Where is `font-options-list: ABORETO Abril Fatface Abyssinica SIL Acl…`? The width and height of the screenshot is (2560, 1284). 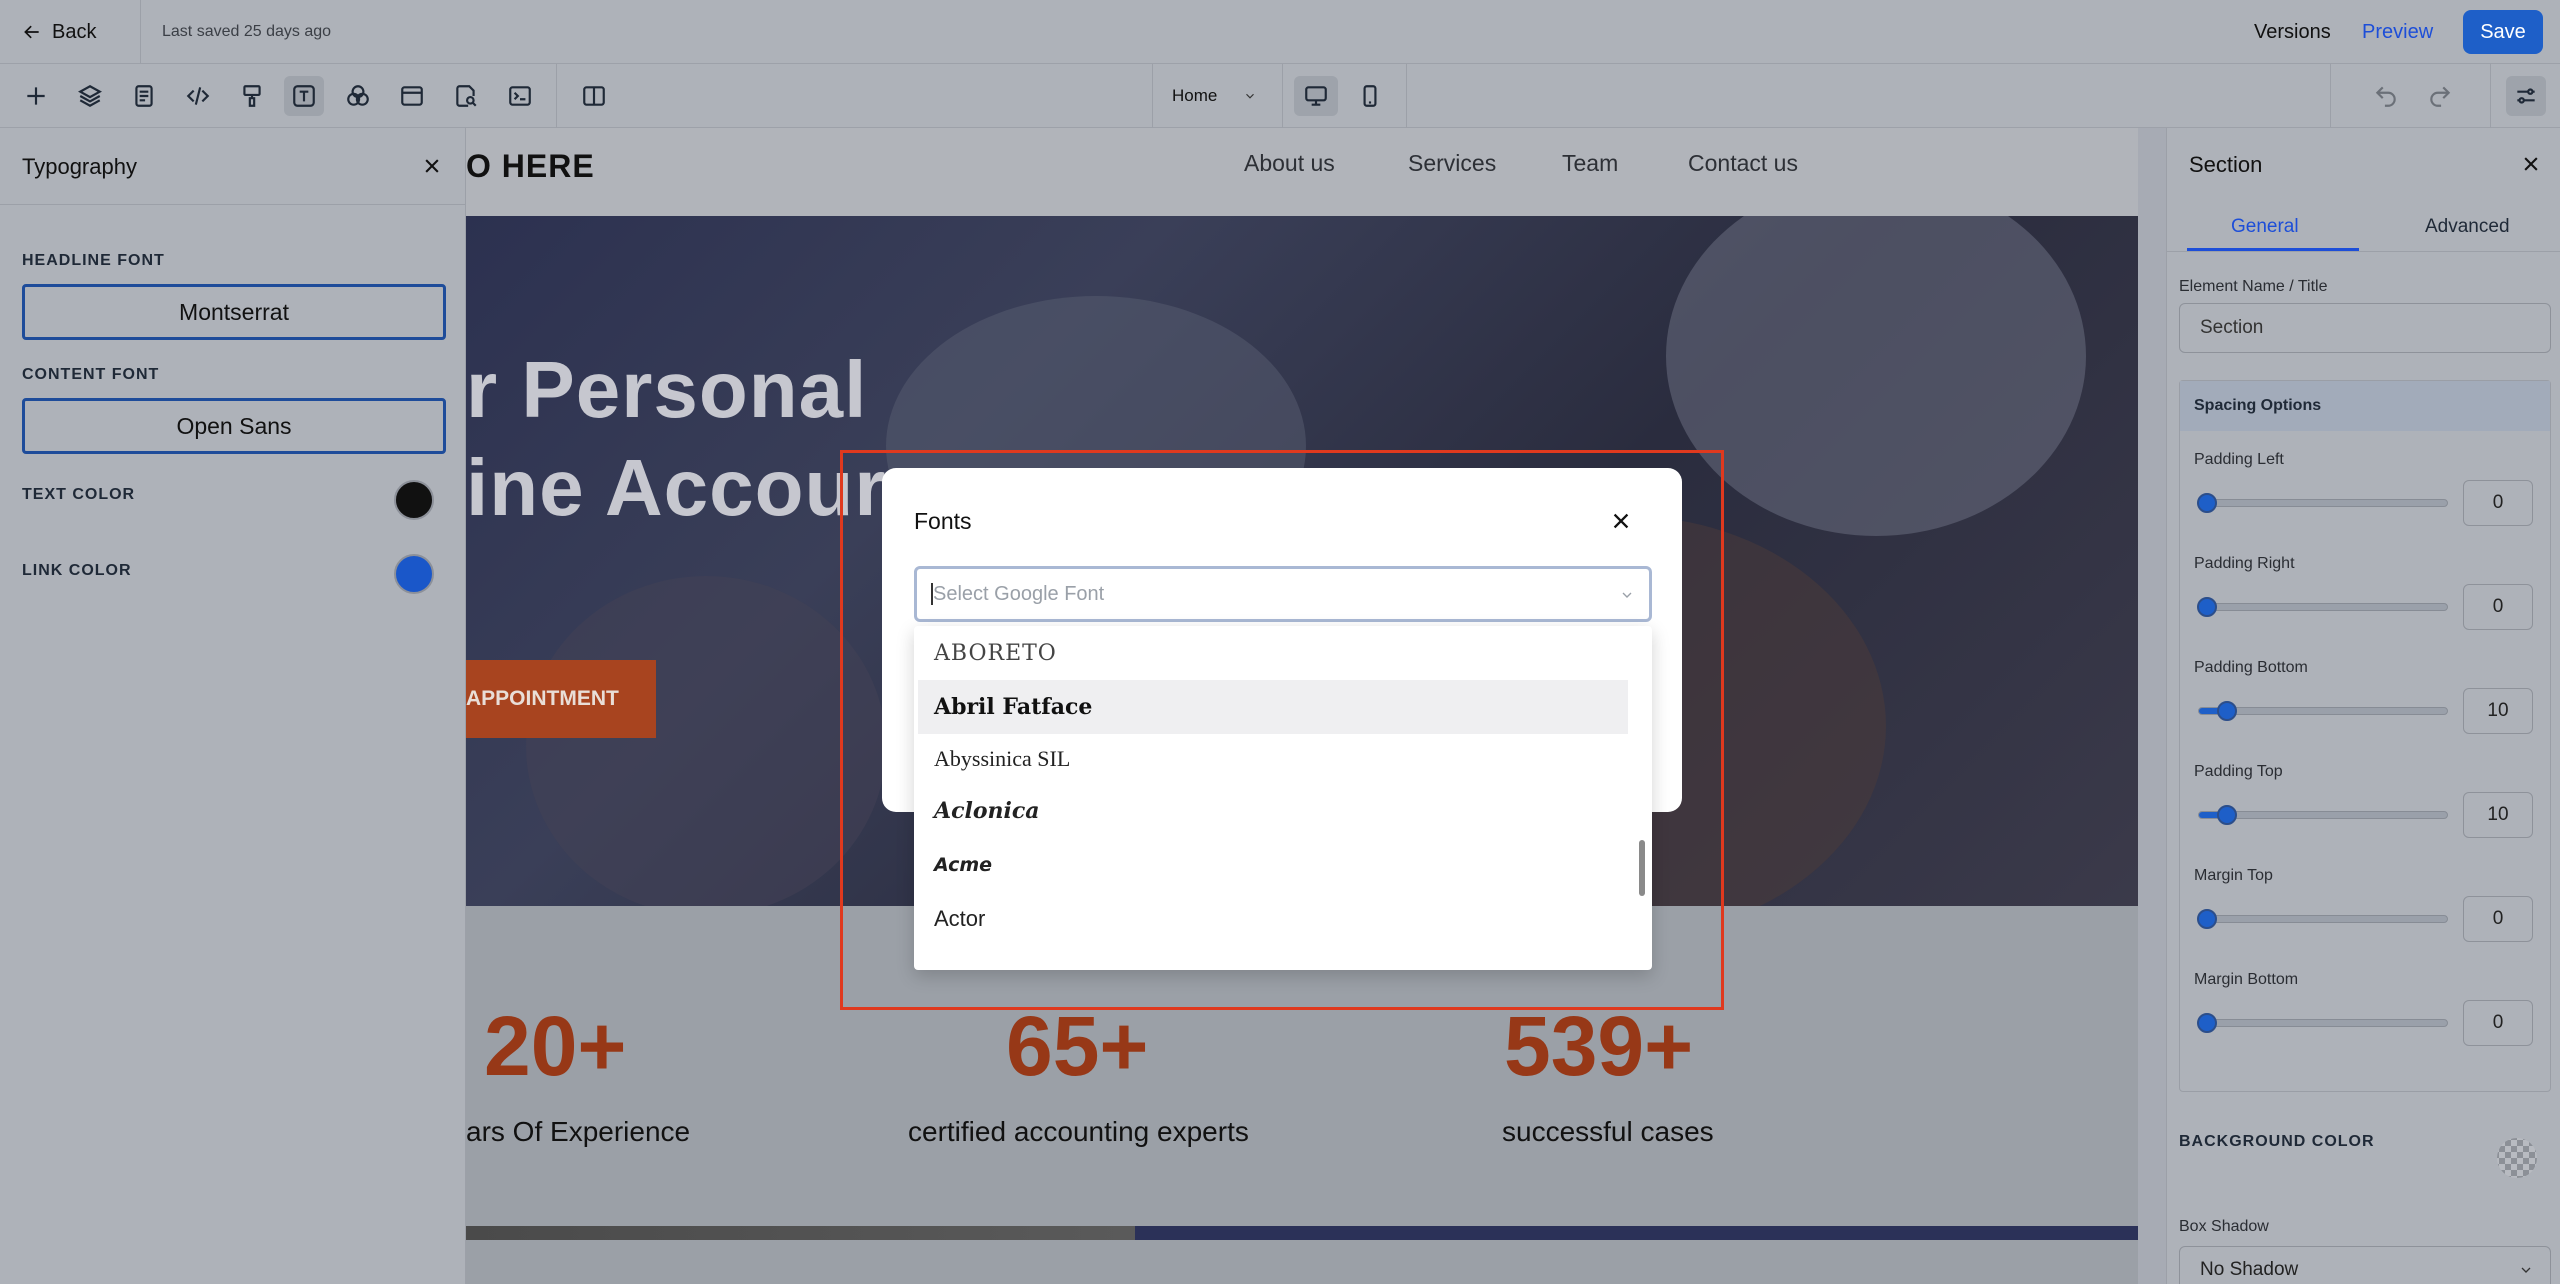
font-options-list: ABORETO Abril Fatface Abyssinica SIL Acl… is located at coordinates (1283, 798).